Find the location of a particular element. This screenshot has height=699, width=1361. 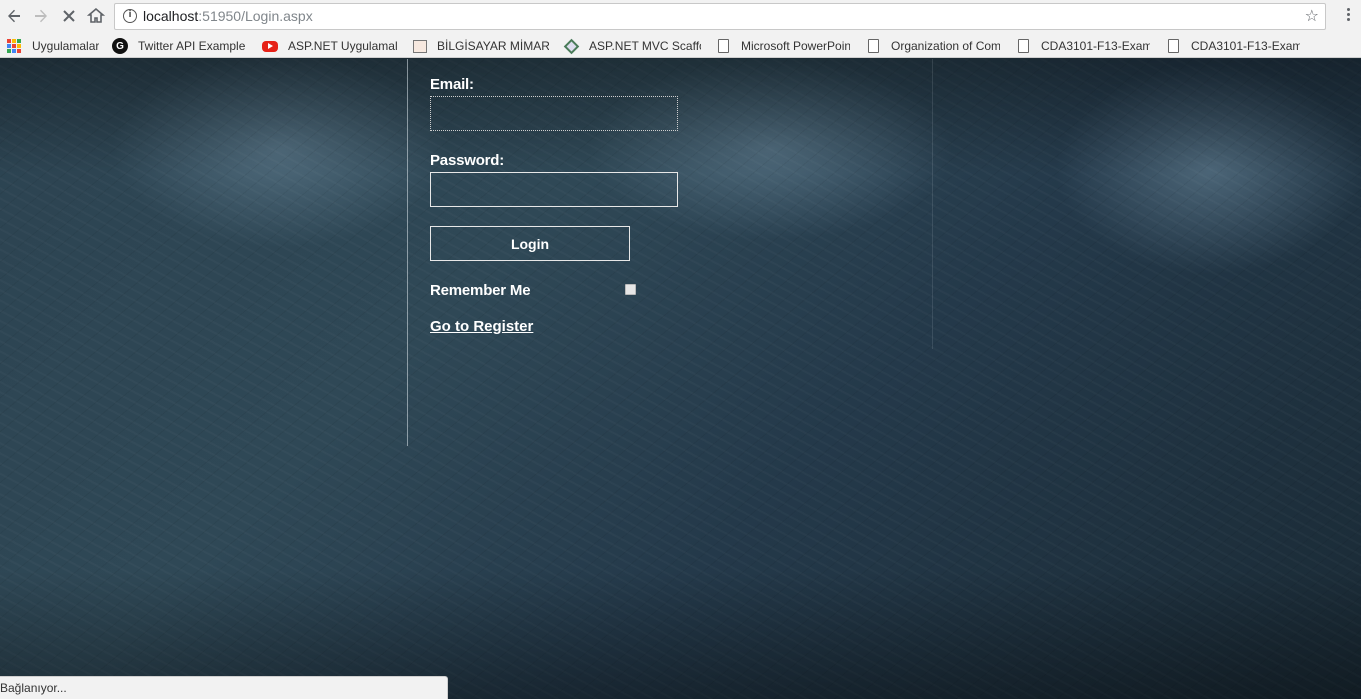

bookmark-aspnet-mvc: ASP.NET MVC Scaffo is located at coordinates (632, 46).